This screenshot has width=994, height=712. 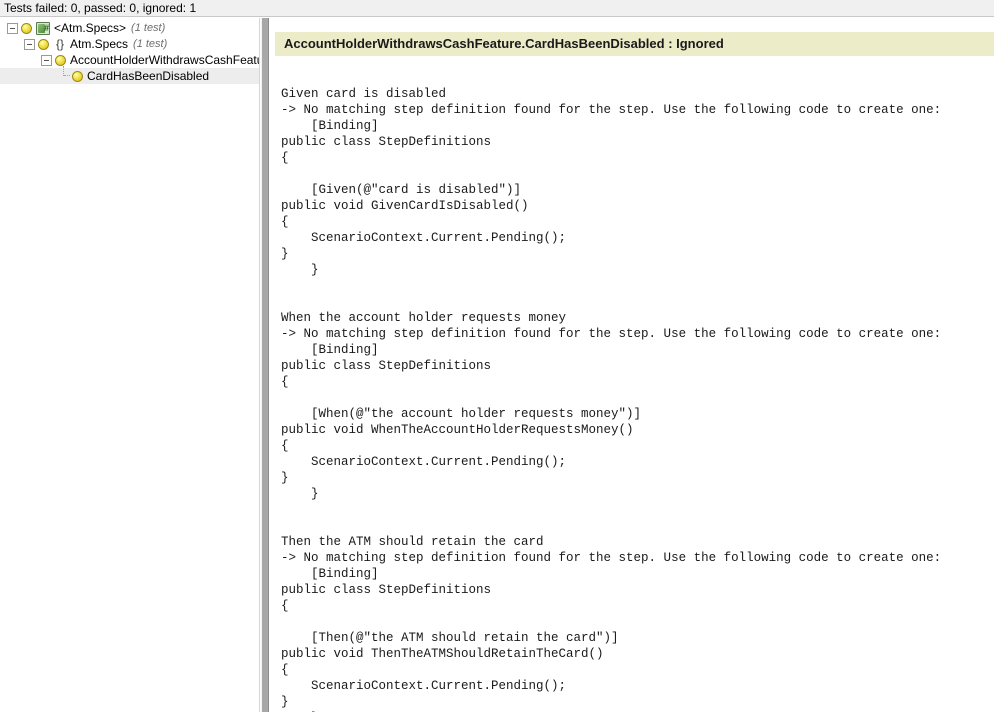 I want to click on csharp-assembly-icon: #, so click(x=43, y=28).